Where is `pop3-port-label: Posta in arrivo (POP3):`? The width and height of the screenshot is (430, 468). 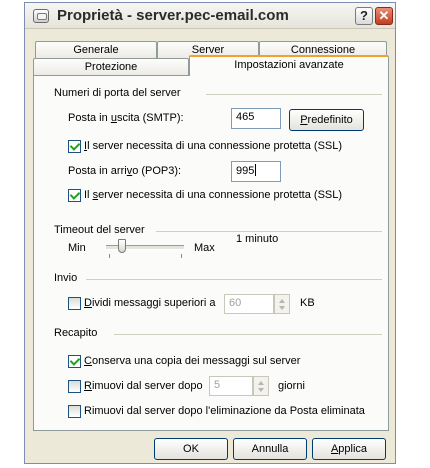
pop3-port-label: Posta in arrivo (POP3): is located at coordinates (125, 171).